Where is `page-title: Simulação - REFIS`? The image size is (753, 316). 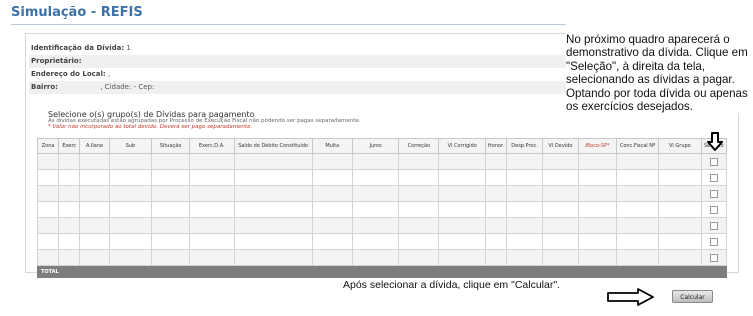 page-title: Simulação - REFIS is located at coordinates (77, 12).